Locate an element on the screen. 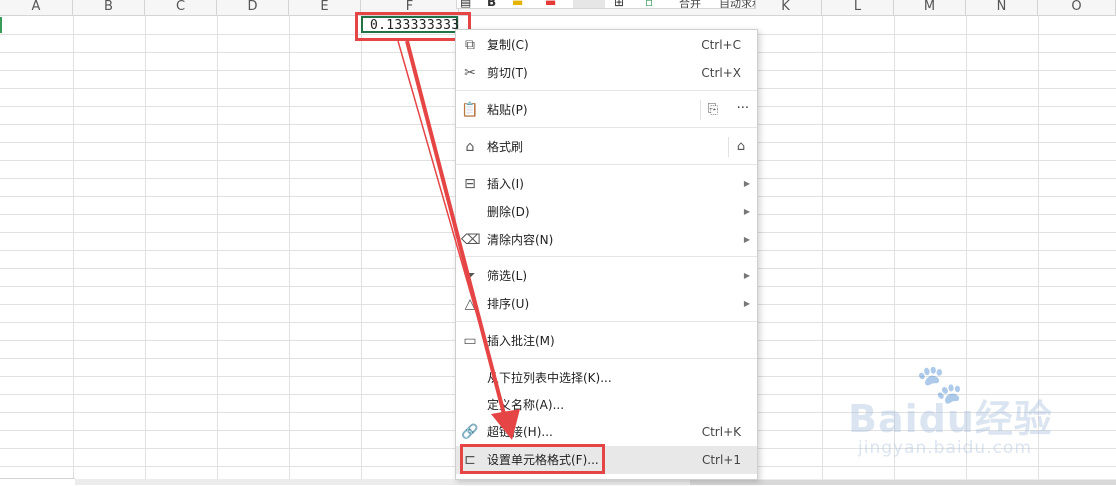 The image size is (1116, 486). menu-item-filter: ⏷ 筛选(L) ▶ is located at coordinates (606, 276).